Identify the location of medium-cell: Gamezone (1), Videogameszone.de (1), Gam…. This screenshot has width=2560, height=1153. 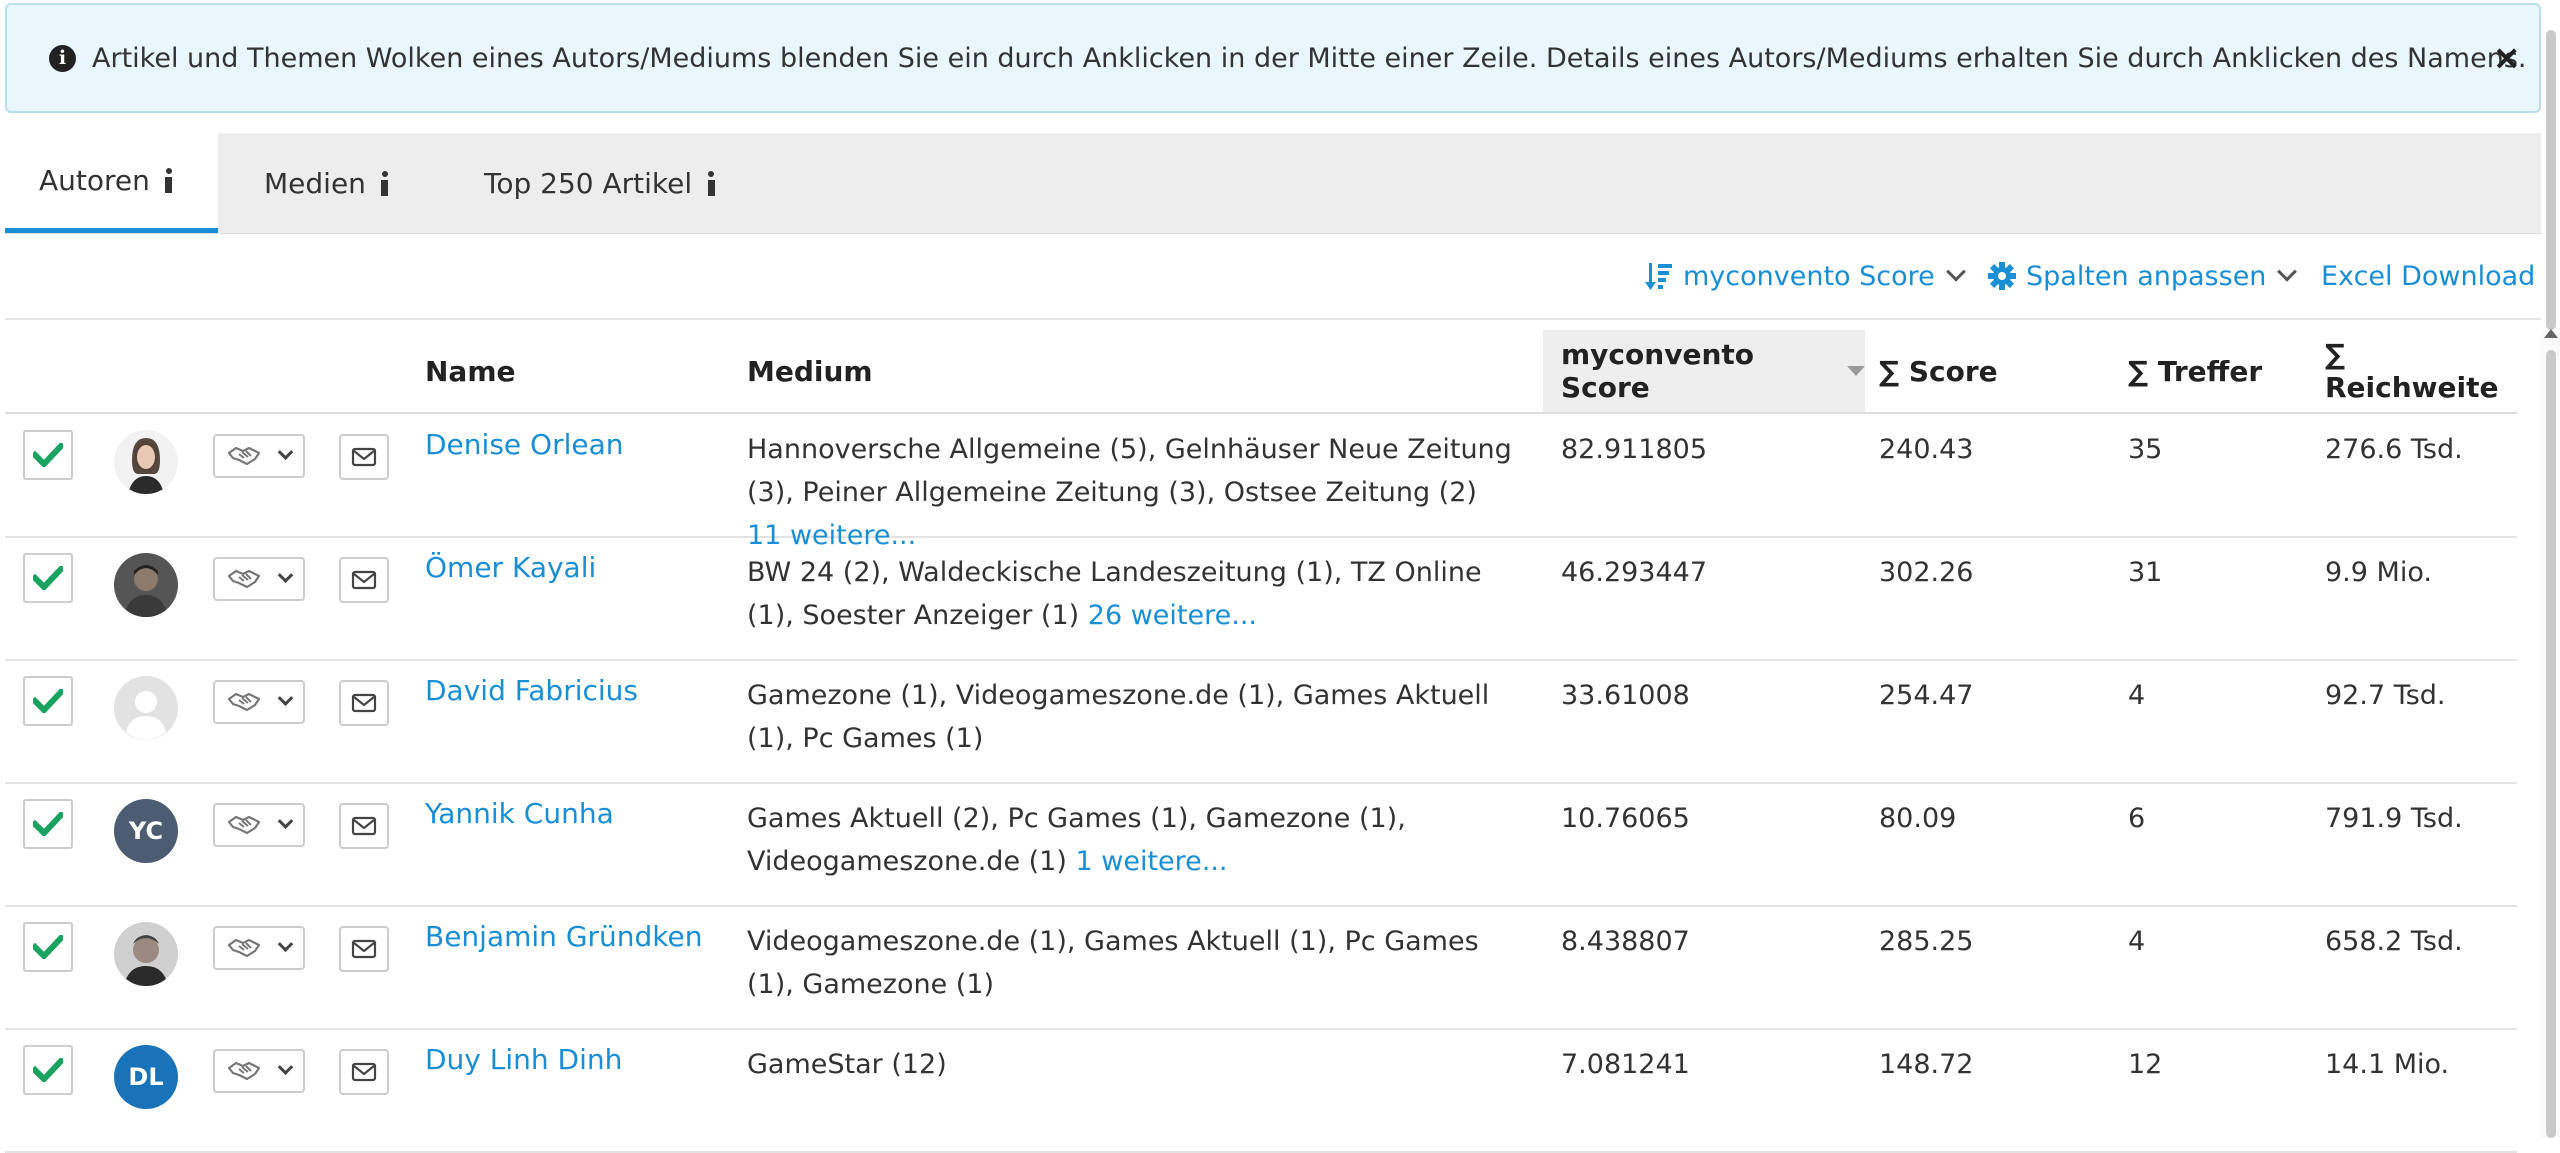
(1132, 717).